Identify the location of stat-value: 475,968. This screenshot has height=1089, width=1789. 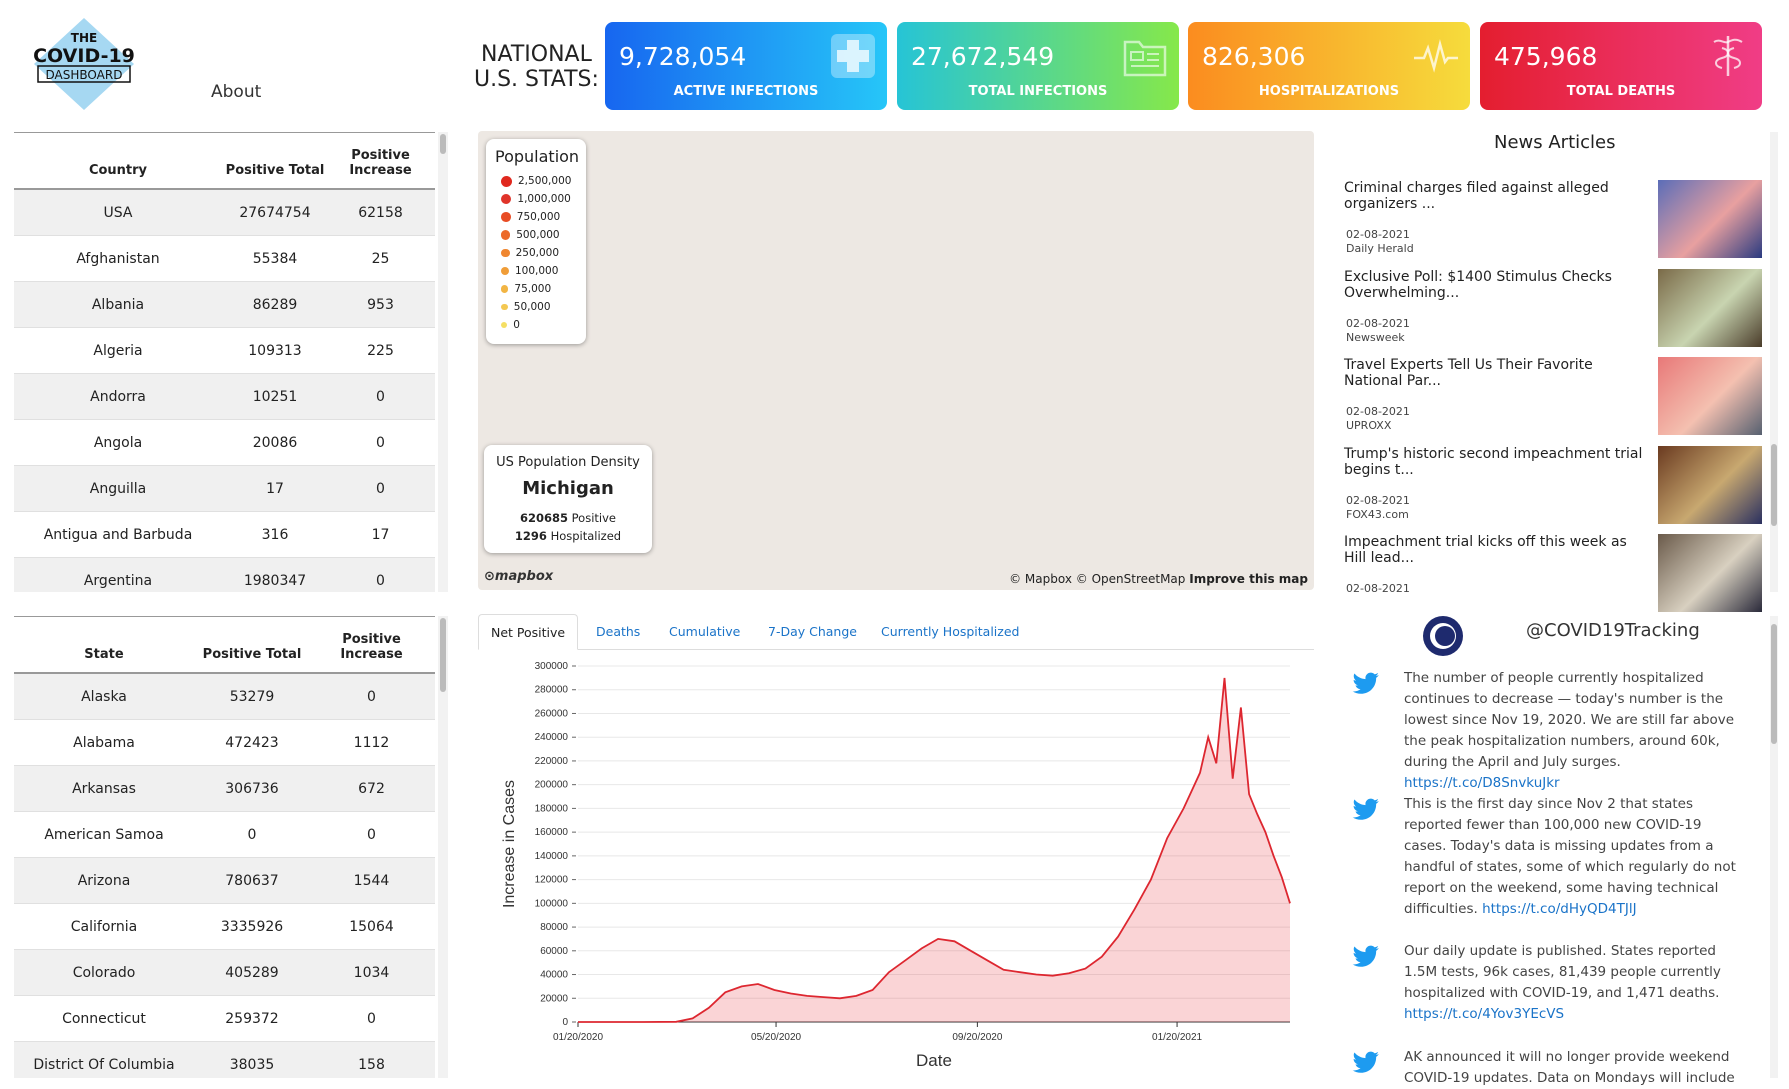
(1546, 56).